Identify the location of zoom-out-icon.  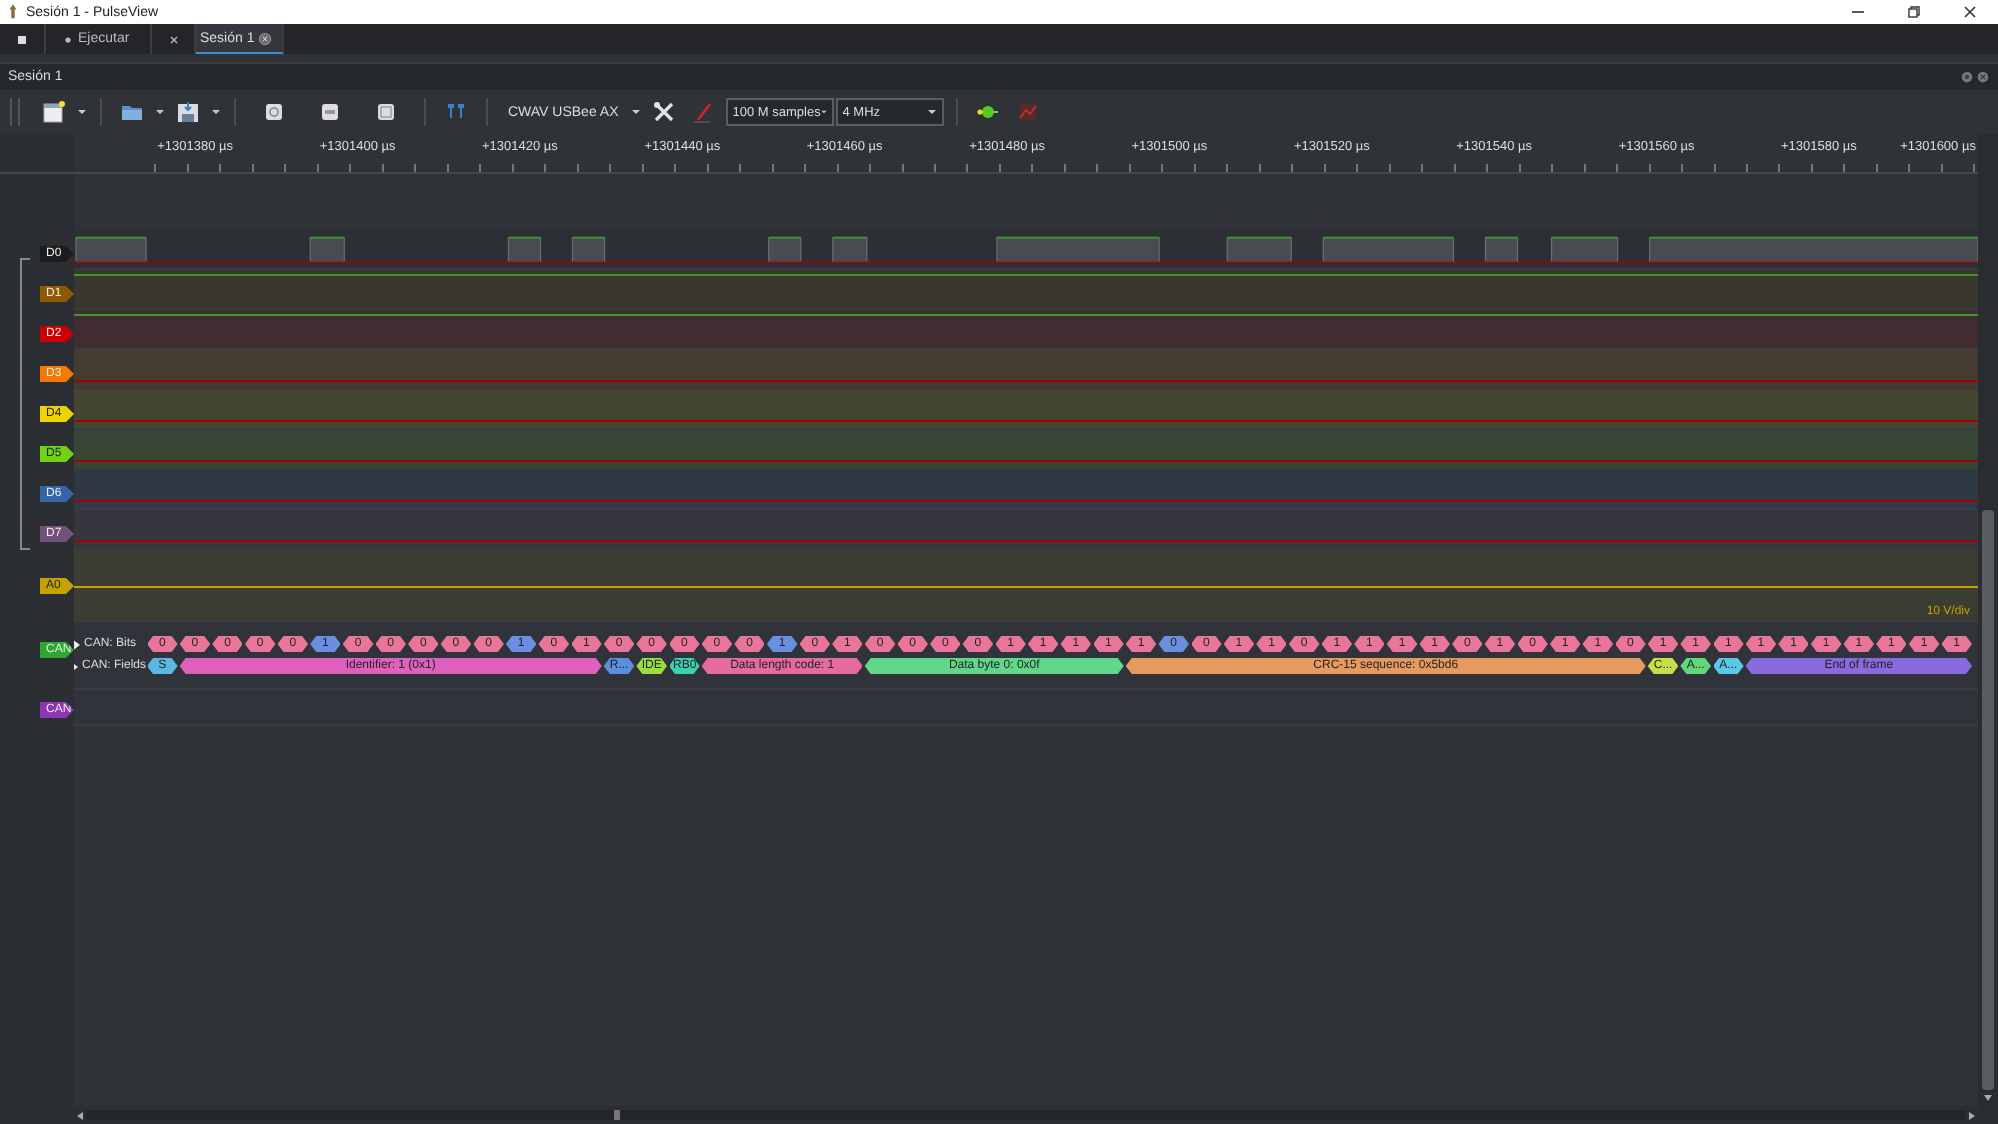
(330, 112).